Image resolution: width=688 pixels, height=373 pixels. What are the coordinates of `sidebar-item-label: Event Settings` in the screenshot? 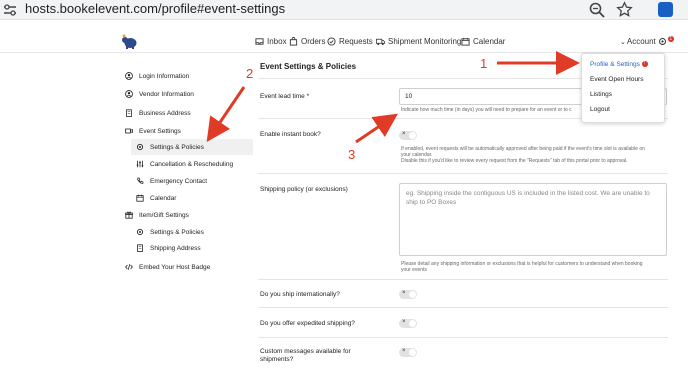 It's located at (160, 131).